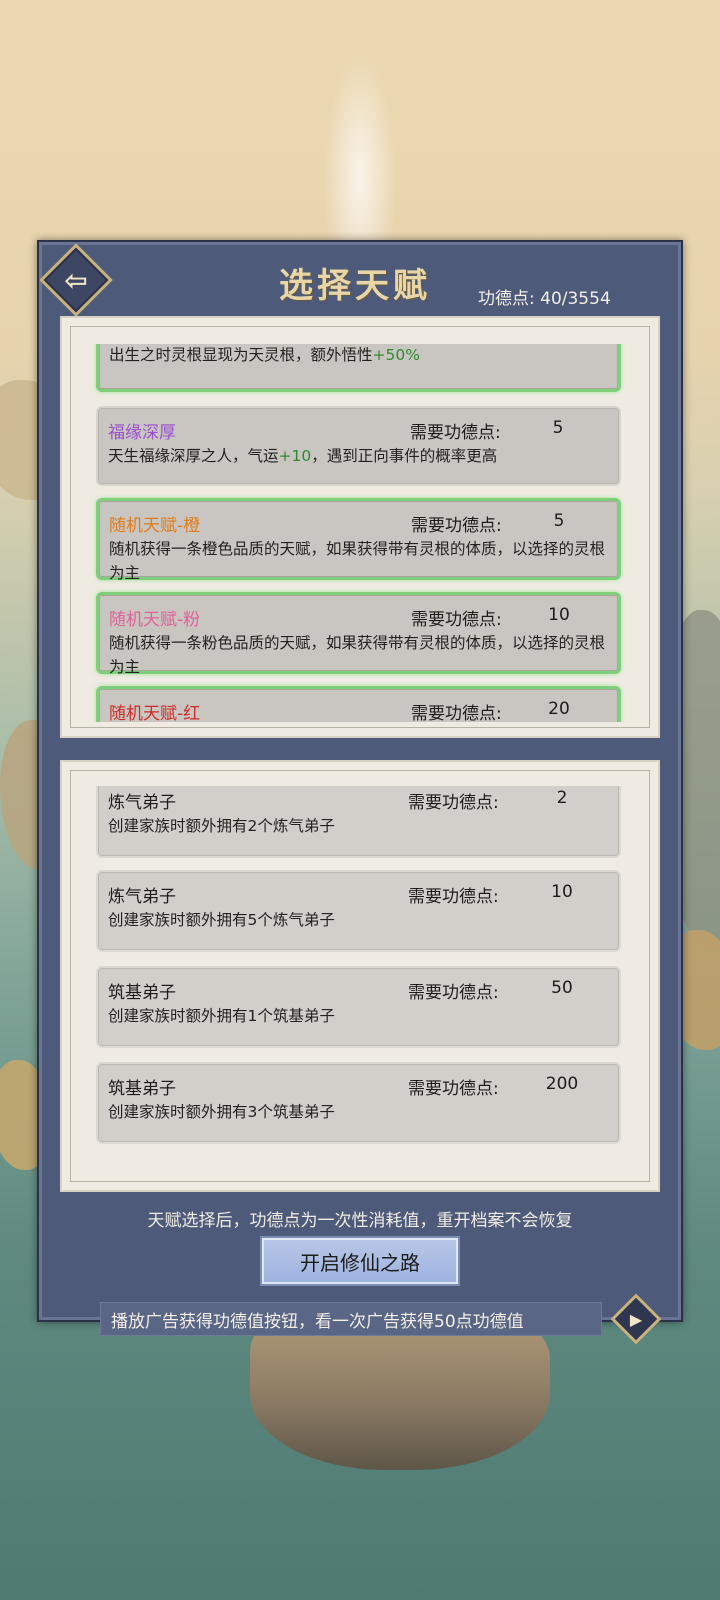 The width and height of the screenshot is (720, 1600). I want to click on description-text: 天生福缘深厚之人，气运, so click(193, 456).